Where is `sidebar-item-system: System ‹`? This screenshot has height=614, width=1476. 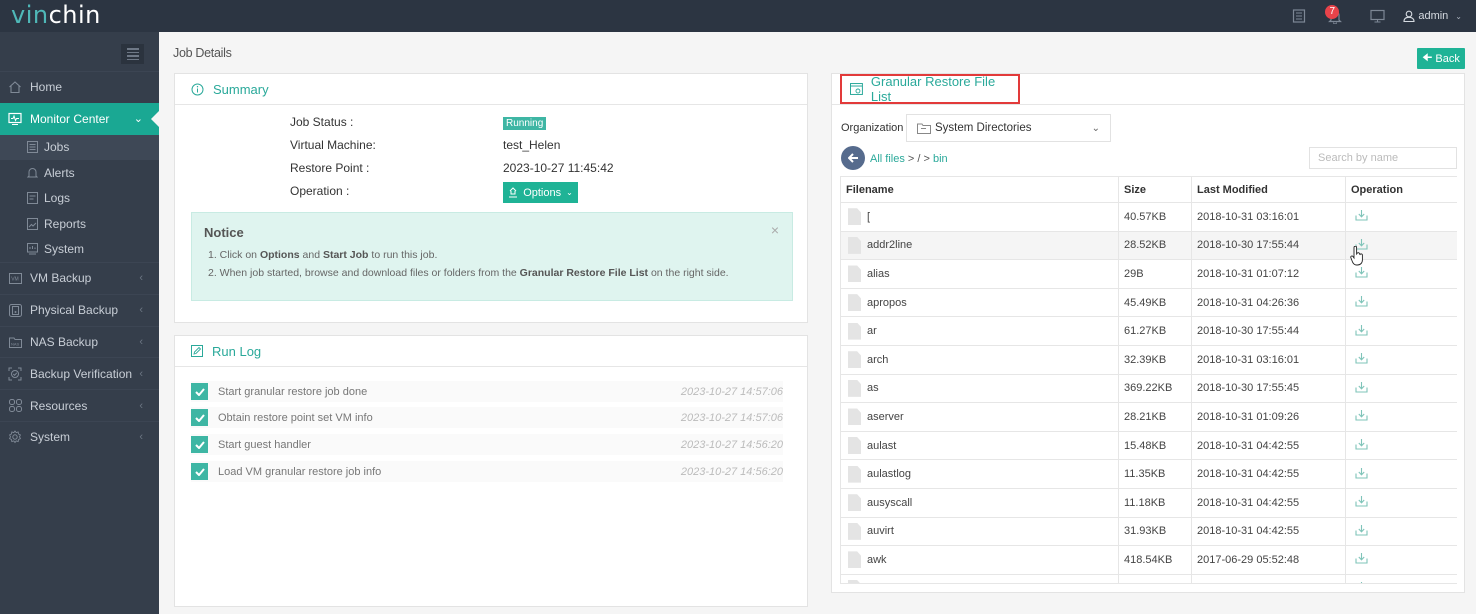 sidebar-item-system: System ‹ is located at coordinates (79, 437).